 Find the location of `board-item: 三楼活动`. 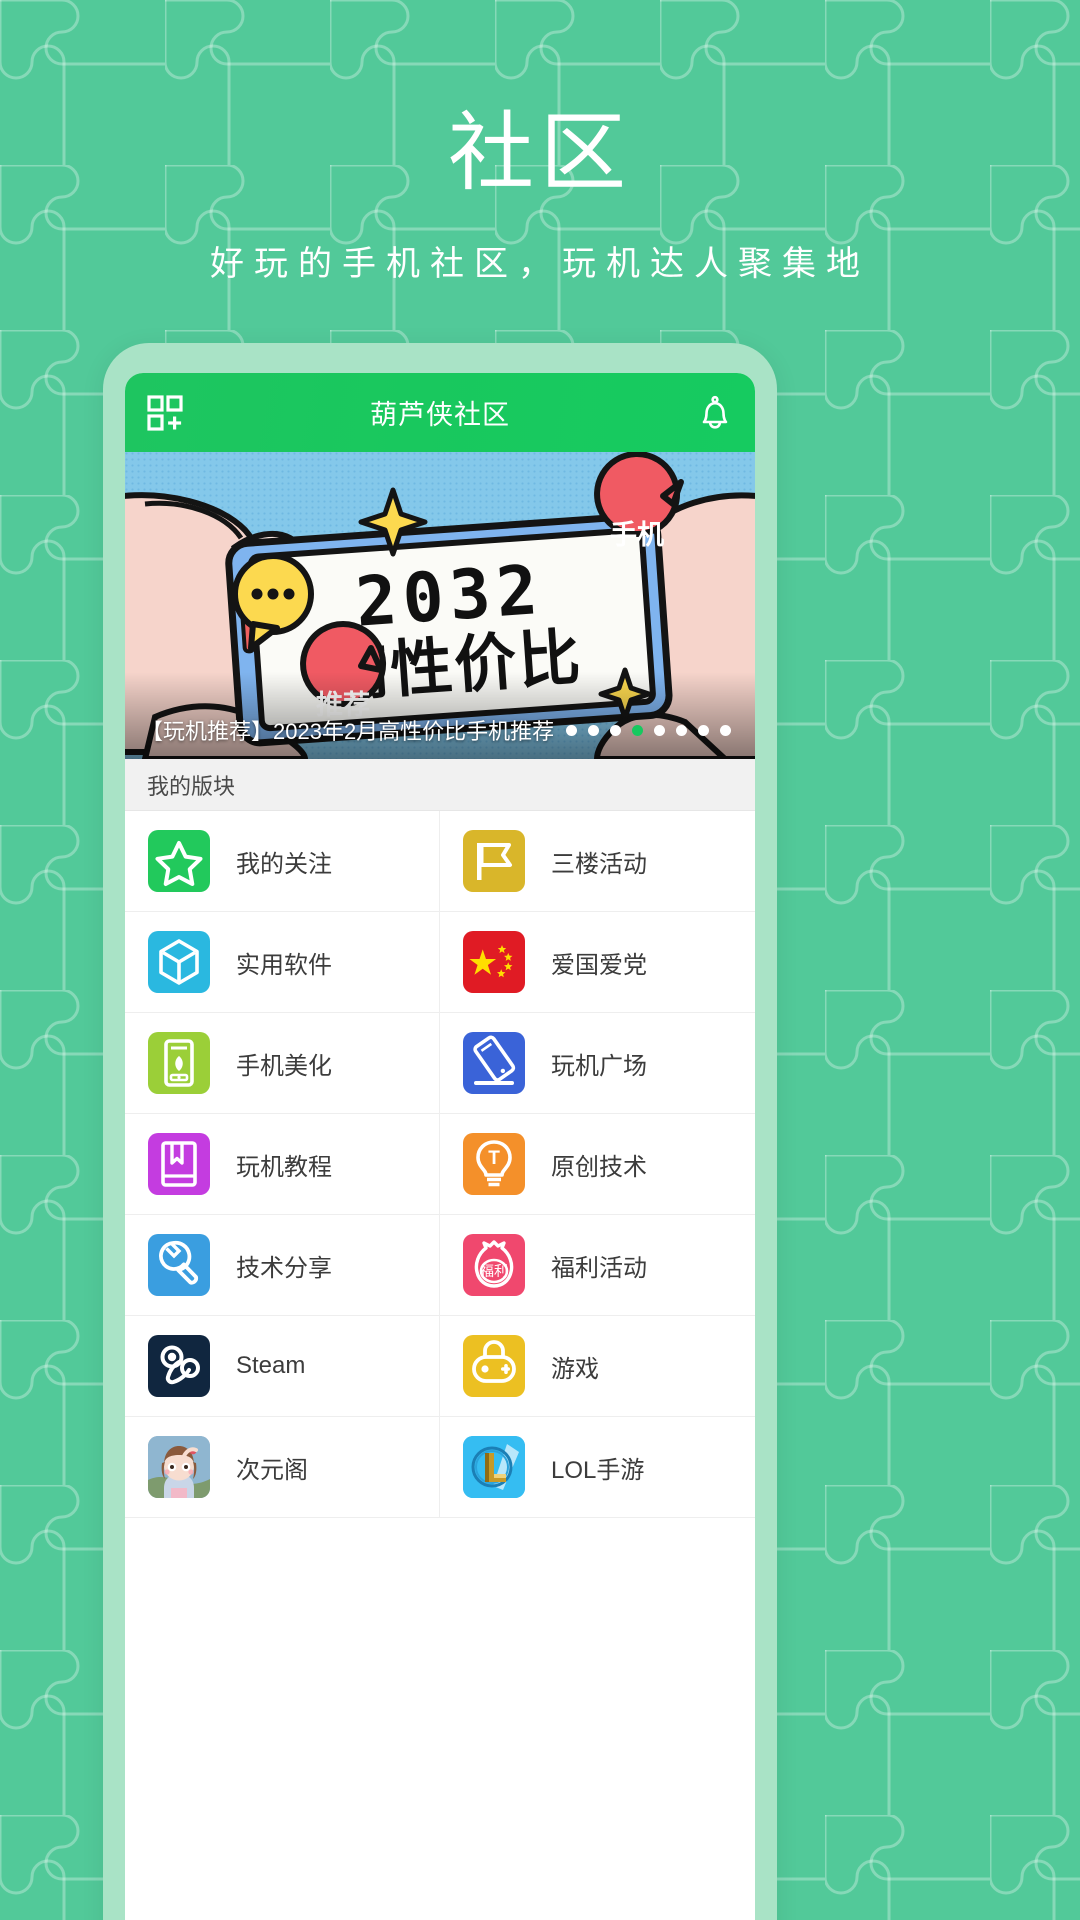

board-item: 三楼活动 is located at coordinates (597, 861).